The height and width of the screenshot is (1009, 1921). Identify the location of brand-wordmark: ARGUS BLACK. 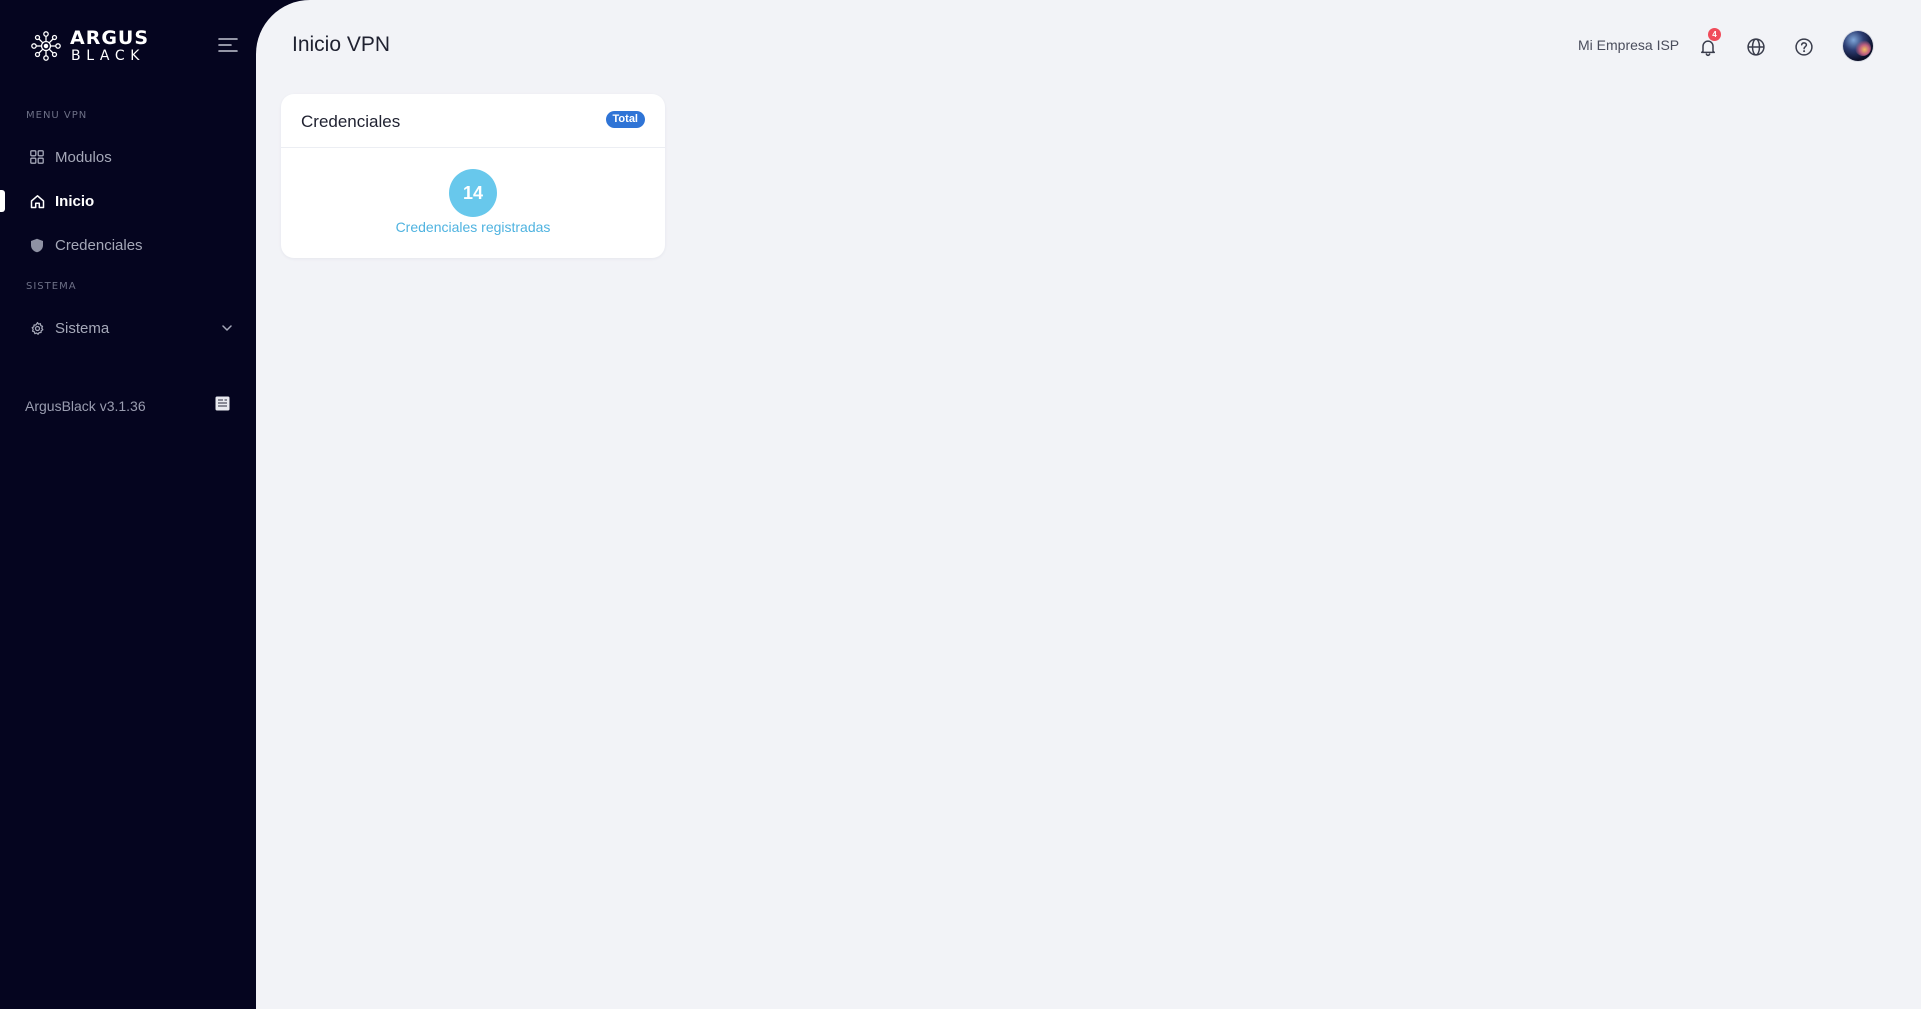
(110, 45).